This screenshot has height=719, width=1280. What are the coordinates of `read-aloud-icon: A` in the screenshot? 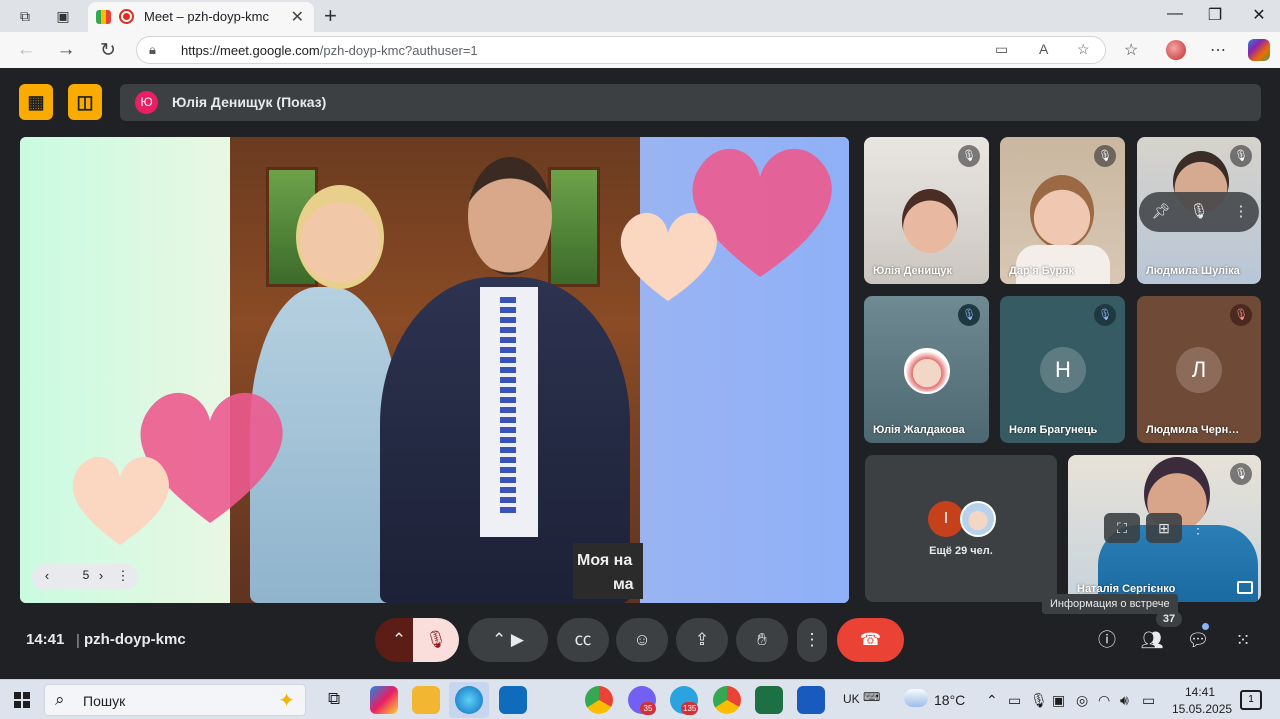 It's located at (1043, 49).